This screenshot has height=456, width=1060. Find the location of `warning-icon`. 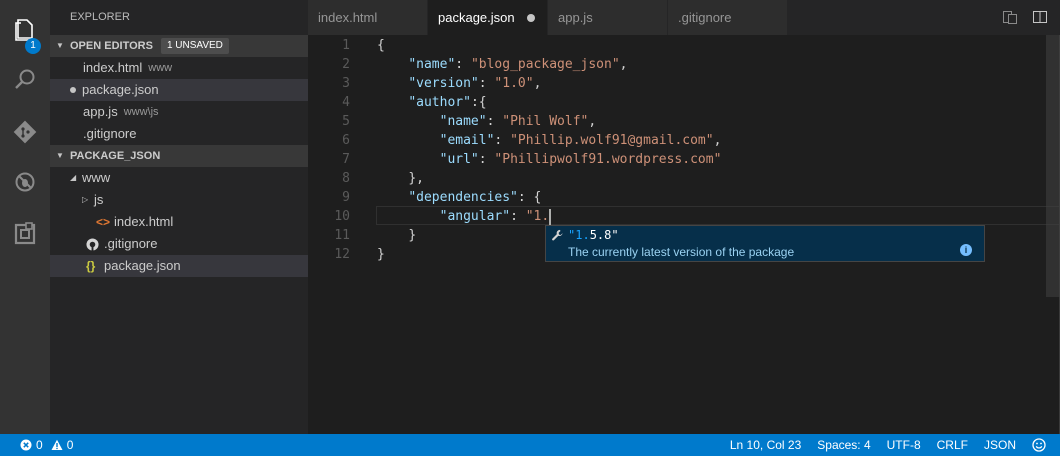

warning-icon is located at coordinates (57, 444).